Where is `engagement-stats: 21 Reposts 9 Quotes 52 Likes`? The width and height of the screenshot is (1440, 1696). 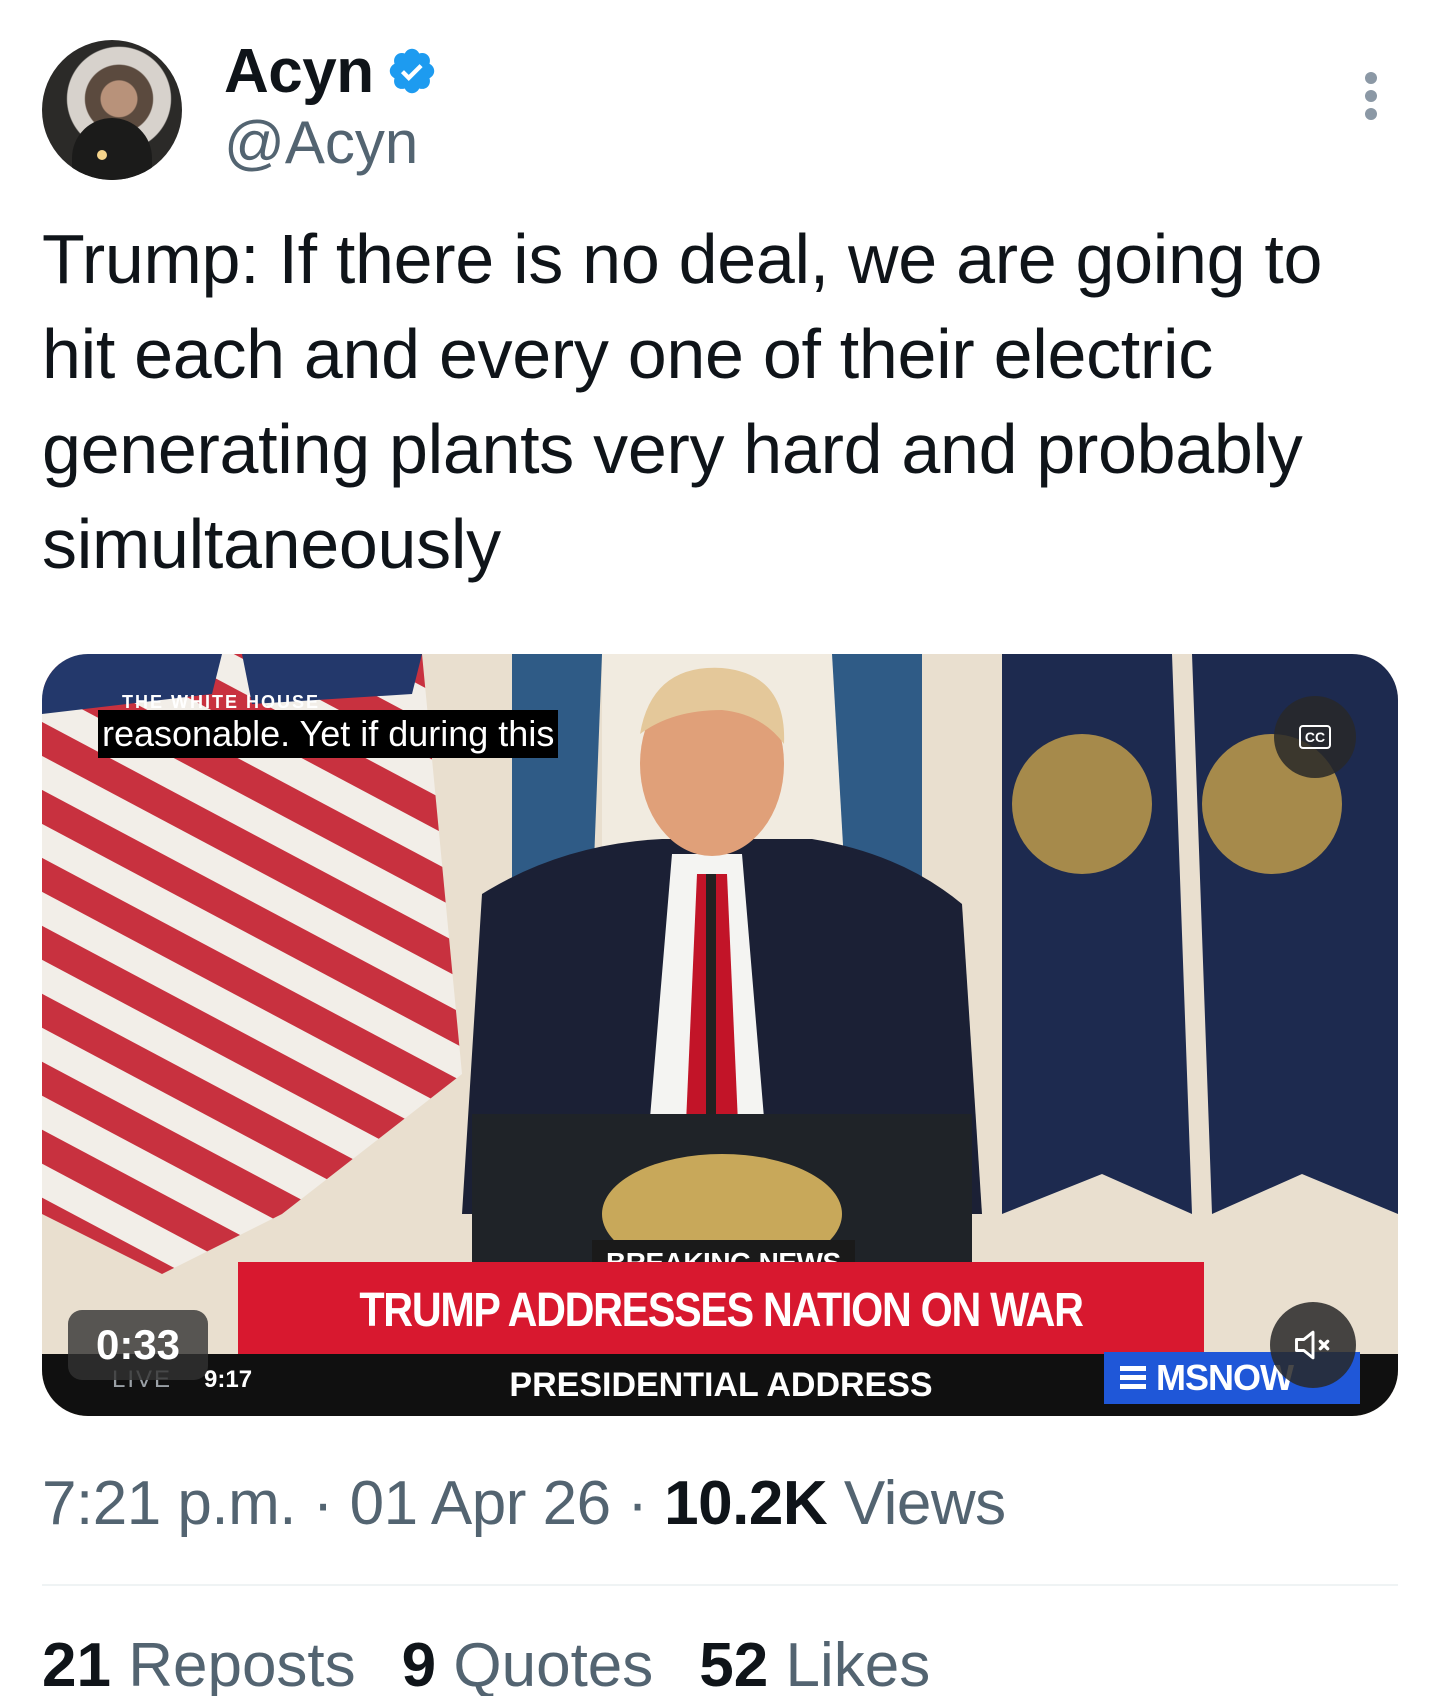
engagement-stats: 21 Reposts 9 Quotes 52 Likes is located at coordinates (486, 1663).